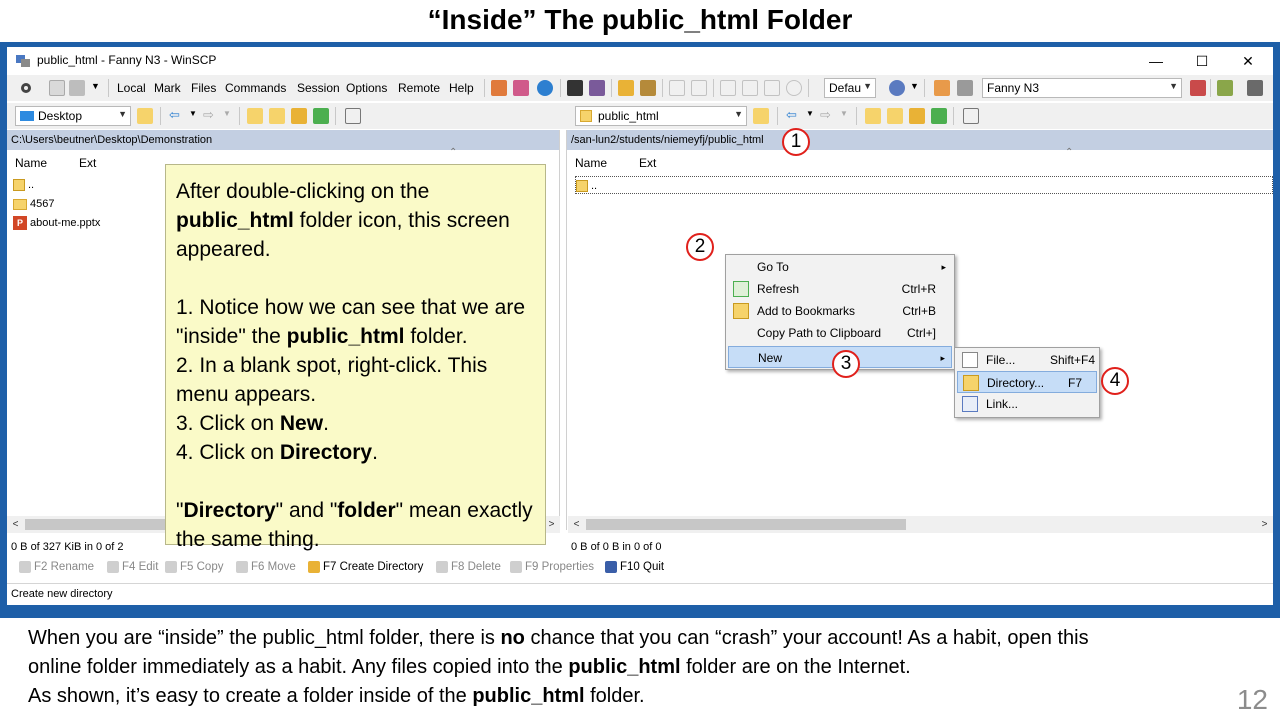  I want to click on sites-icon, so click(965, 88).